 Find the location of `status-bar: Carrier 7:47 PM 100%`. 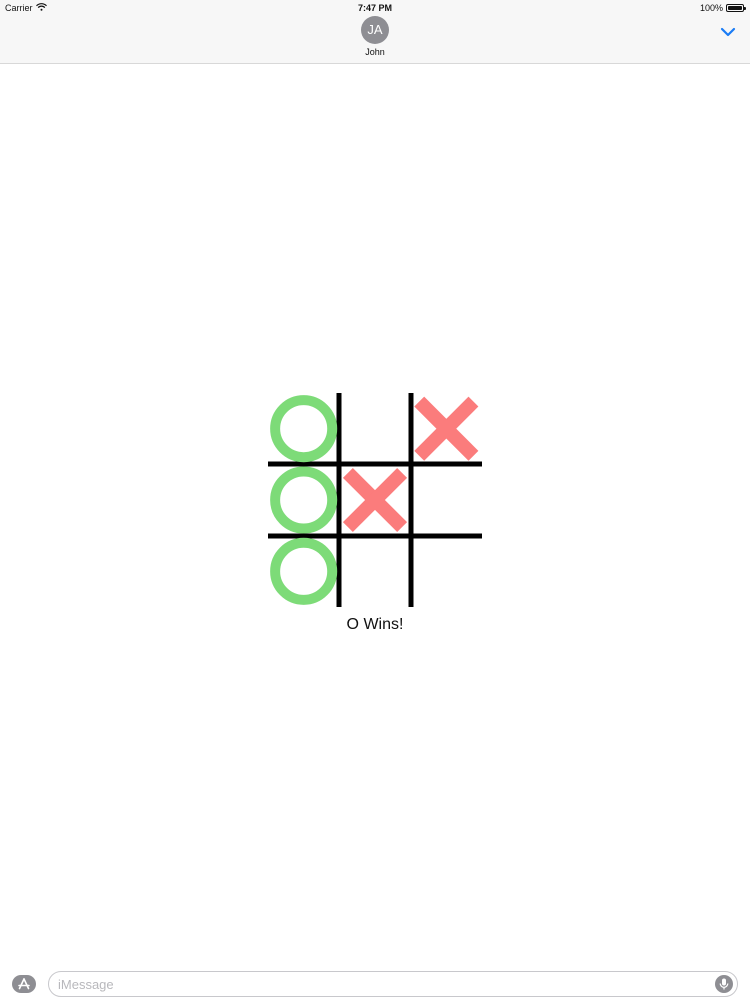

status-bar: Carrier 7:47 PM 100% is located at coordinates (375, 8).